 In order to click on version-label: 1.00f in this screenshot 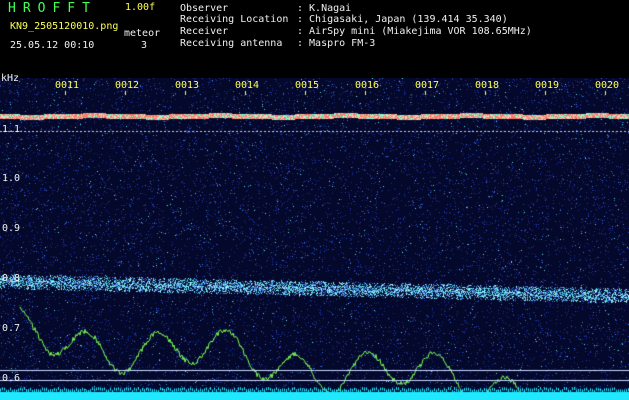, I will do `click(140, 7)`.